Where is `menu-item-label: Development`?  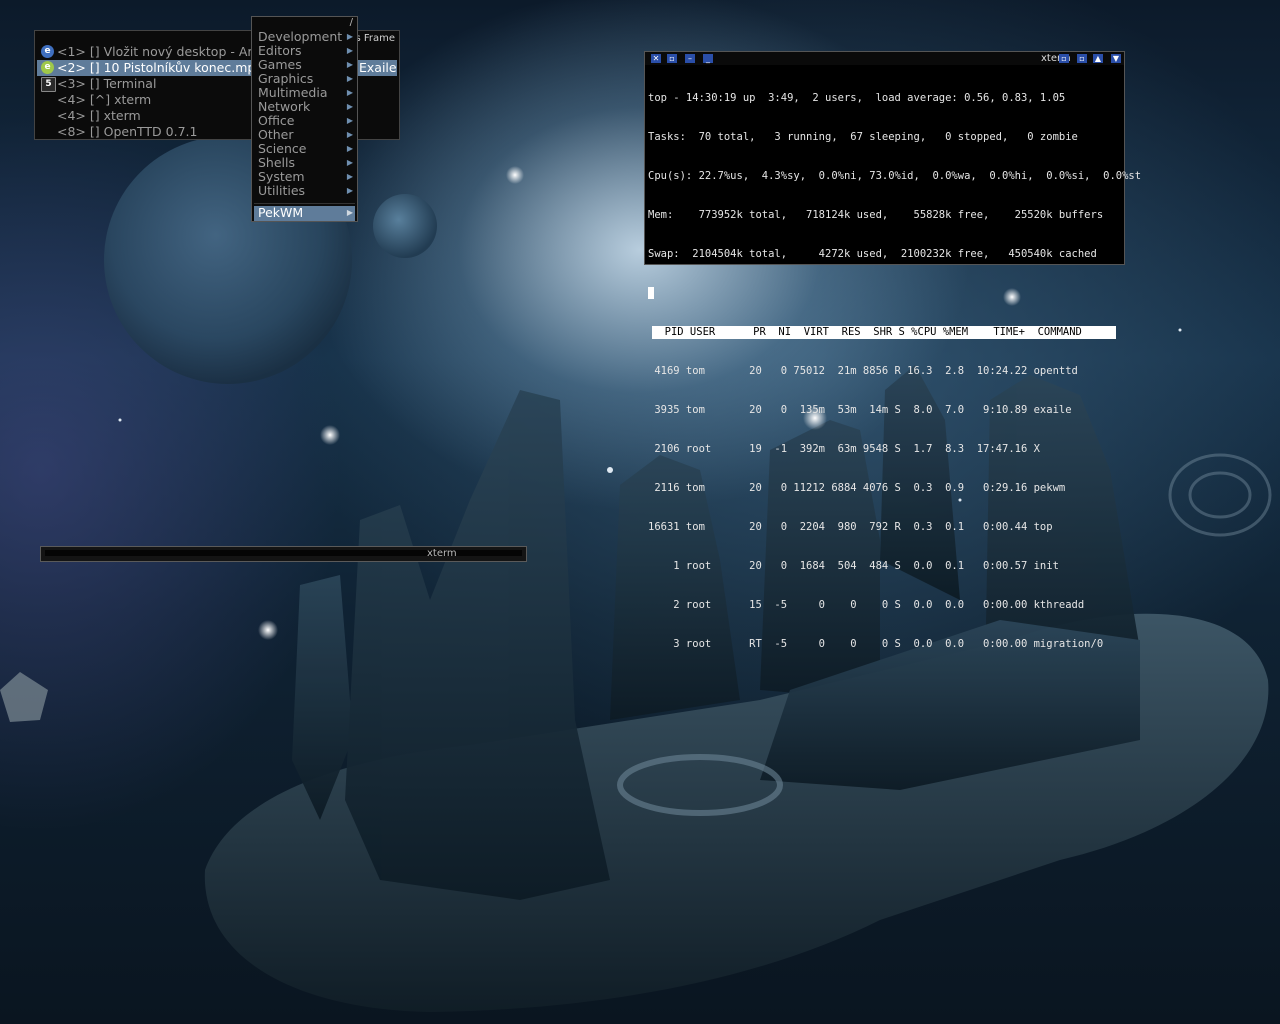
menu-item-label: Development is located at coordinates (300, 36).